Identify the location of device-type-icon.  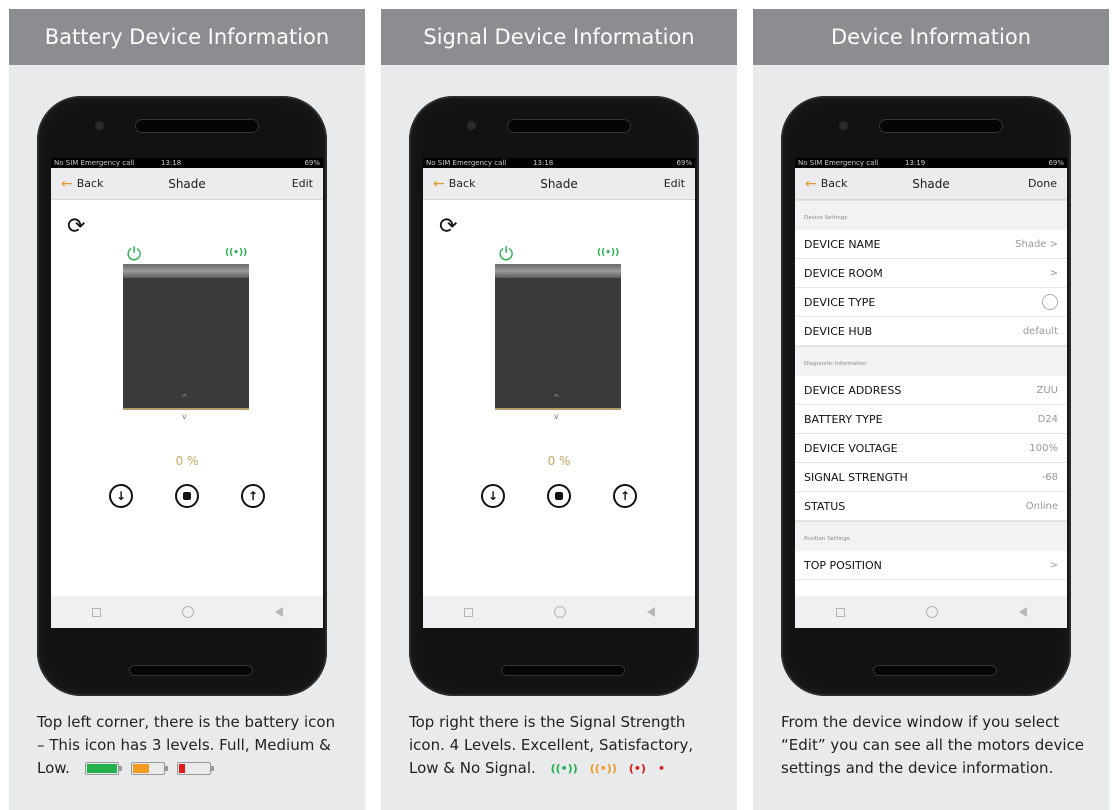
(1050, 302).